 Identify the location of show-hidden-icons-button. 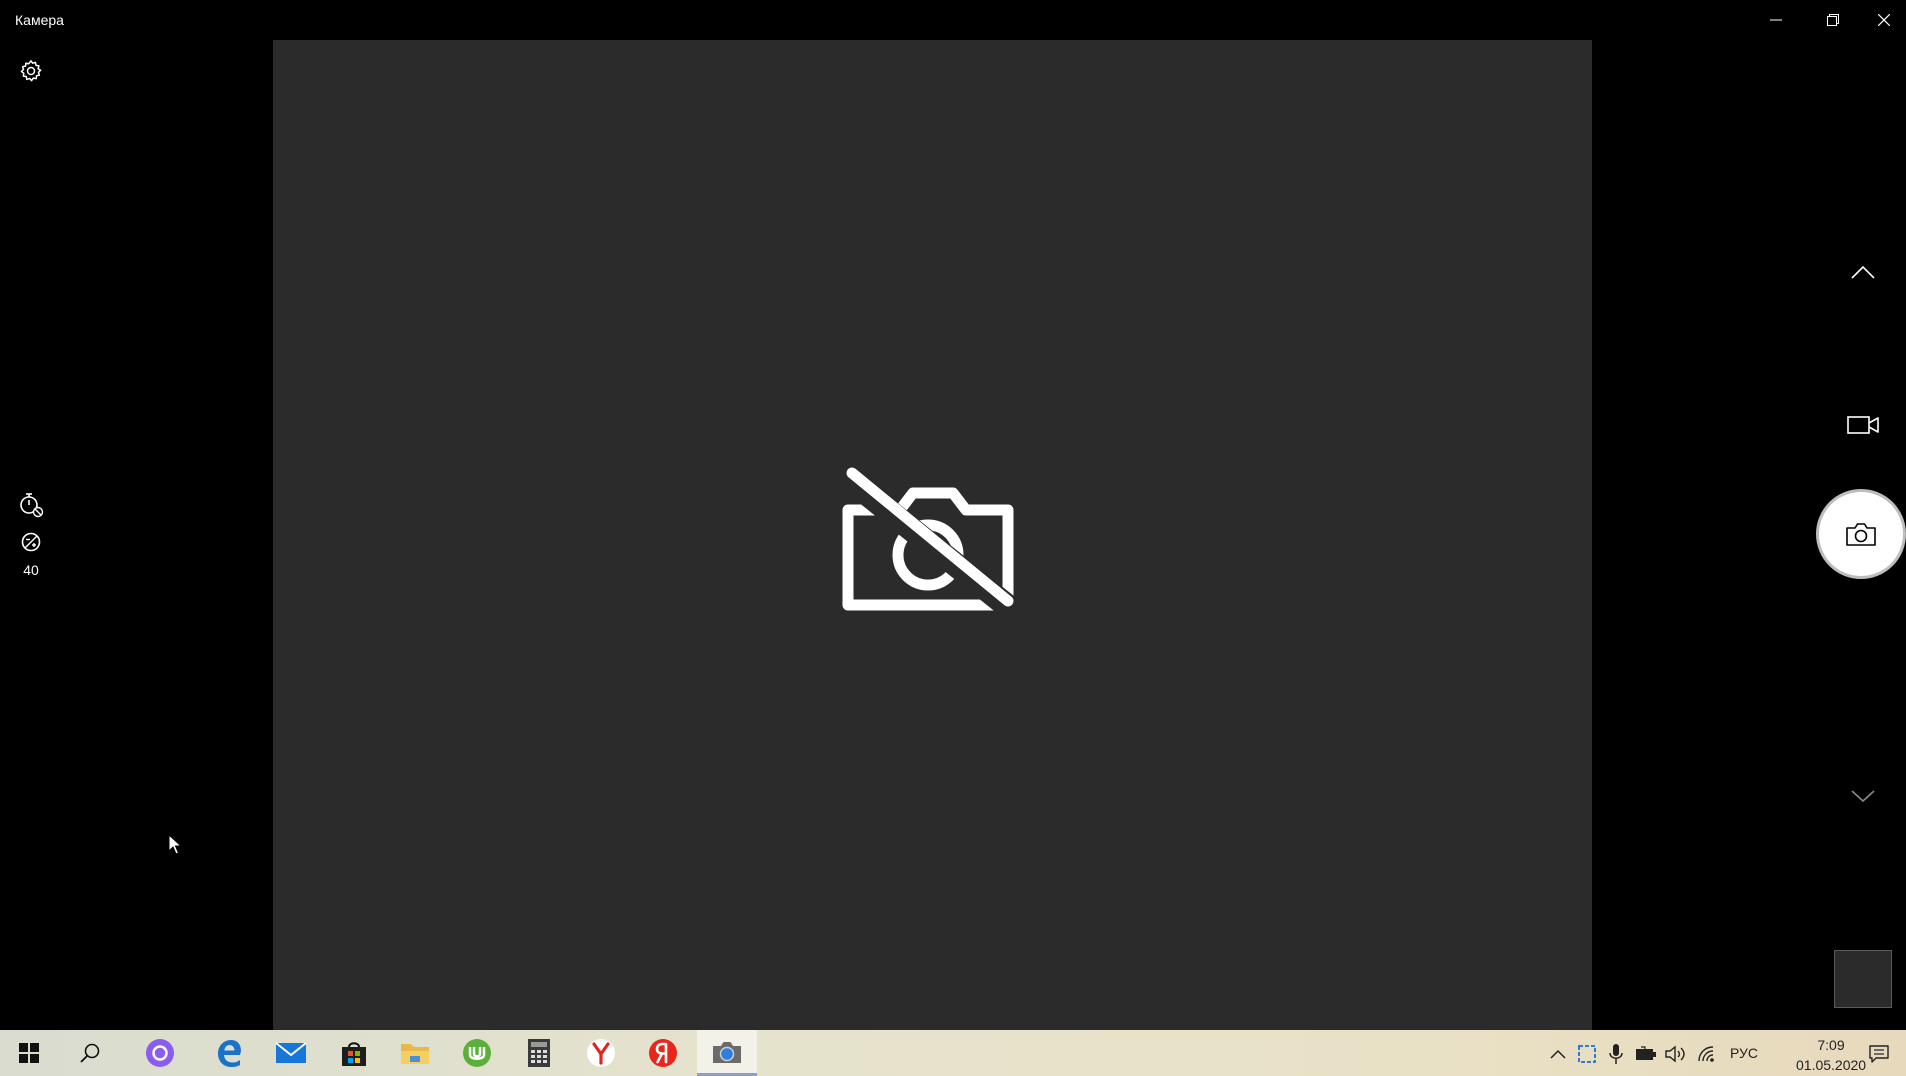
(1558, 1054).